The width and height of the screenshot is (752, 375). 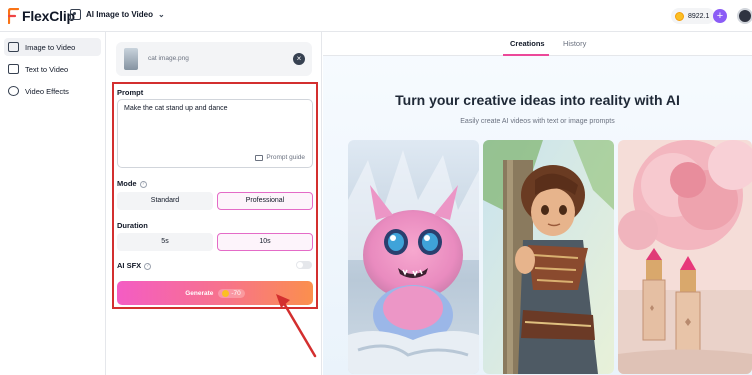 What do you see at coordinates (131, 59) in the screenshot?
I see `file-thumbnail` at bounding box center [131, 59].